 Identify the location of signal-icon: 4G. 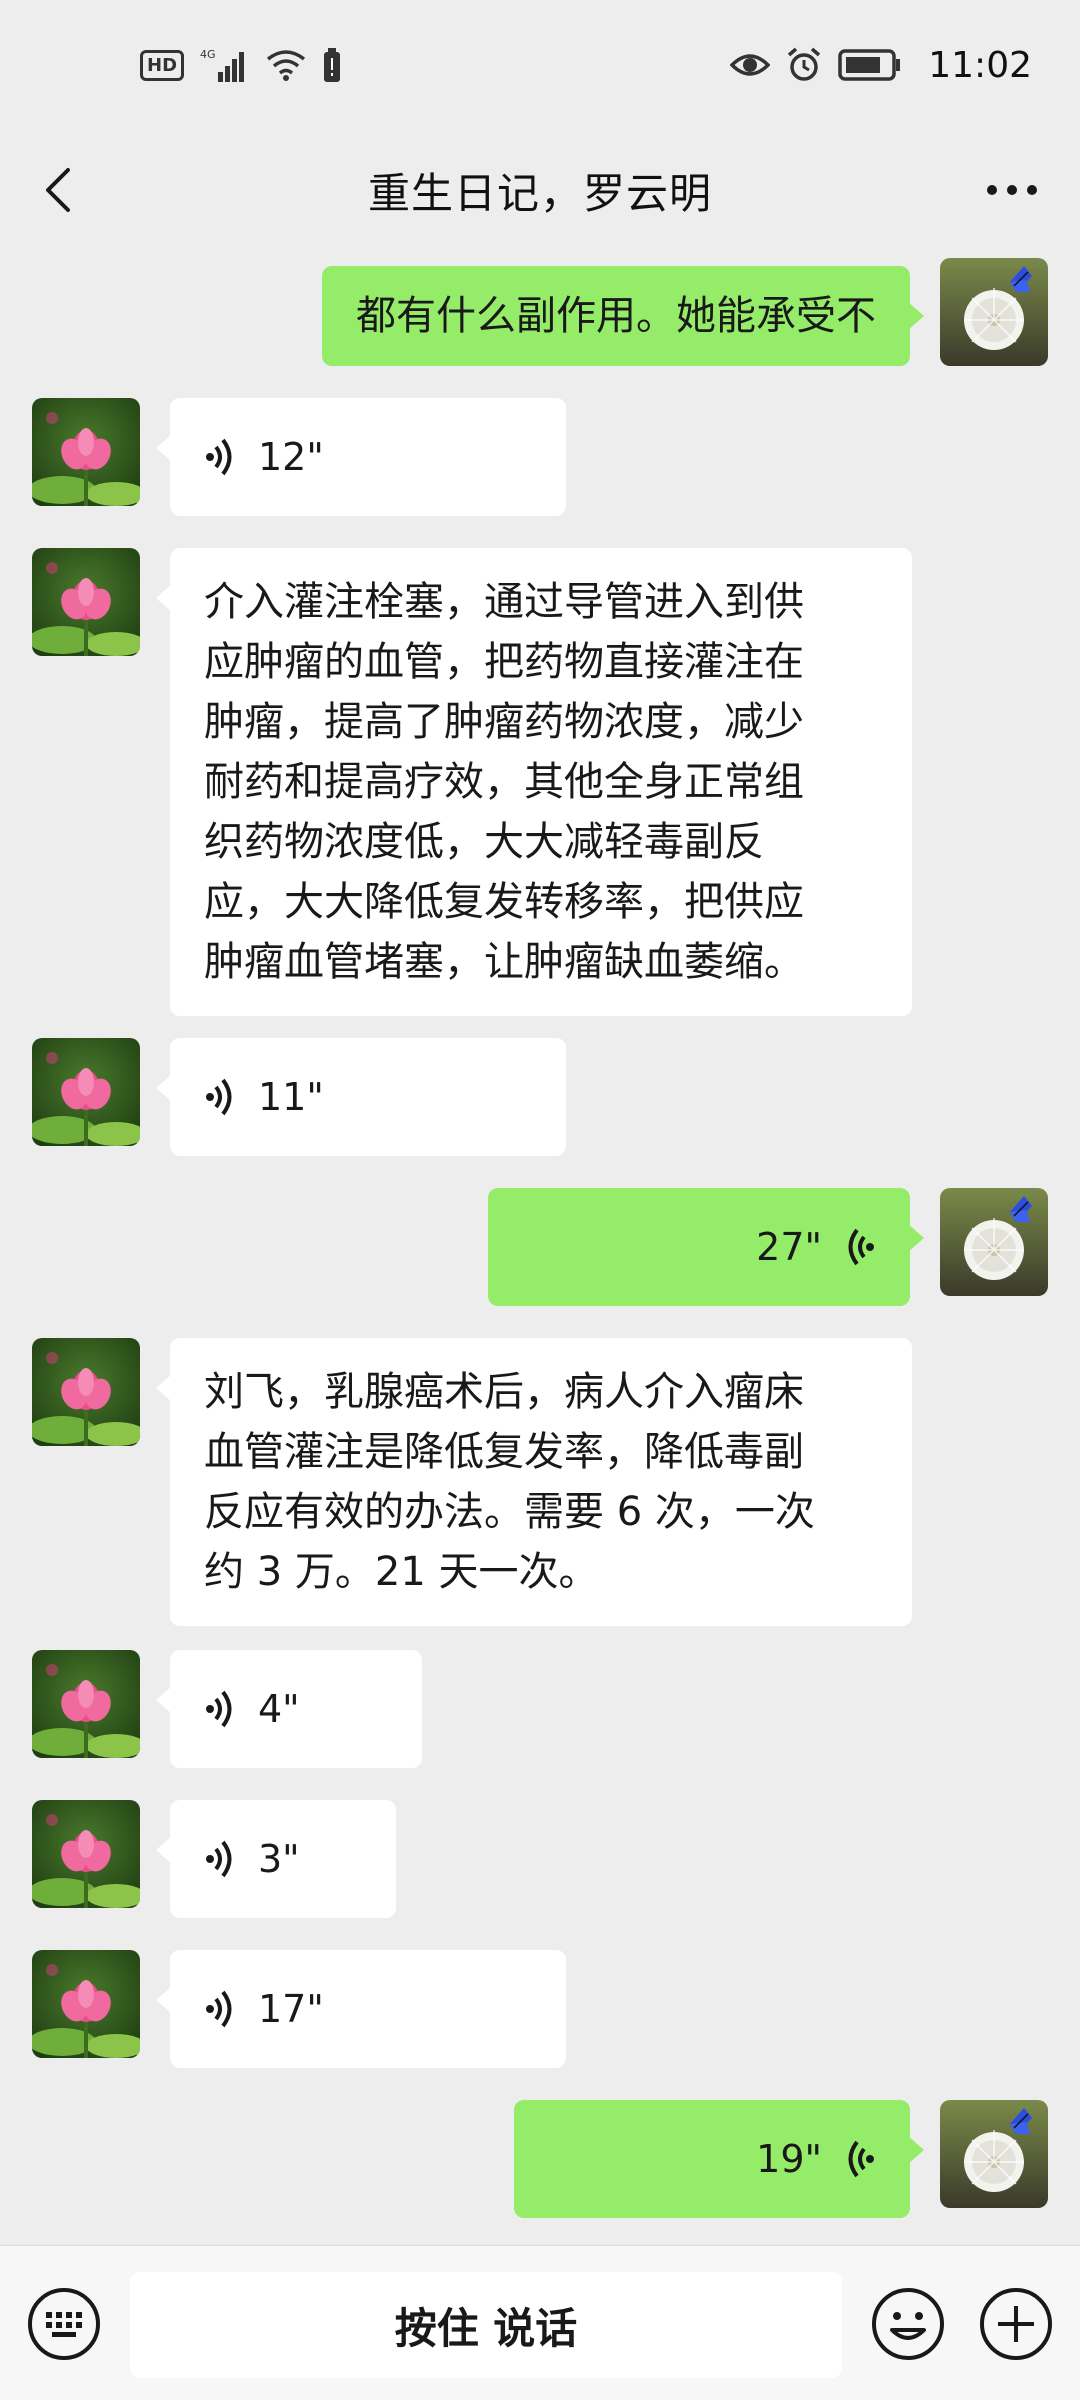
(225, 65).